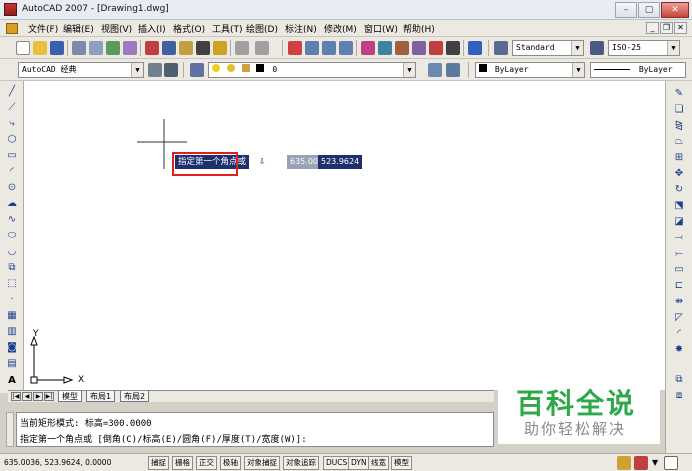 This screenshot has height=471, width=692. I want to click on undo-icon, so click(242, 48).